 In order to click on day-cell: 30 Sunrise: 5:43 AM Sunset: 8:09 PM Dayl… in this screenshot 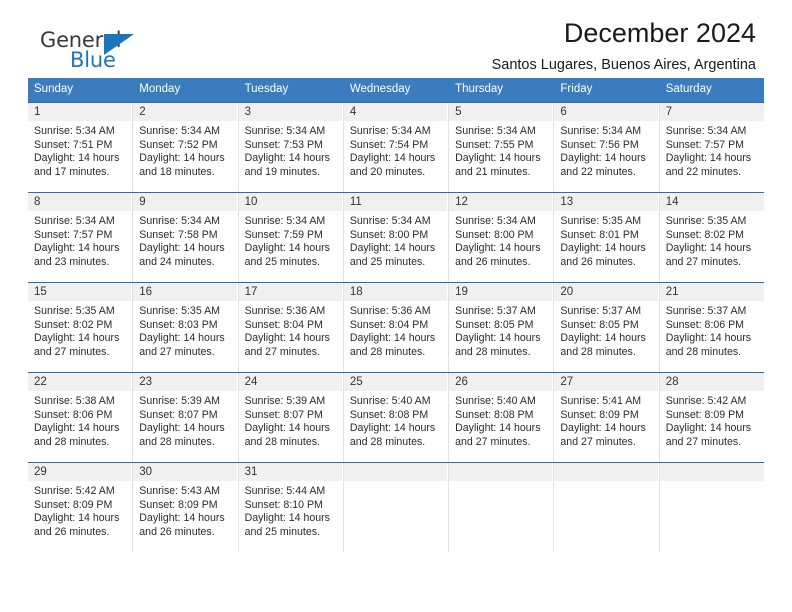, I will do `click(186, 507)`.